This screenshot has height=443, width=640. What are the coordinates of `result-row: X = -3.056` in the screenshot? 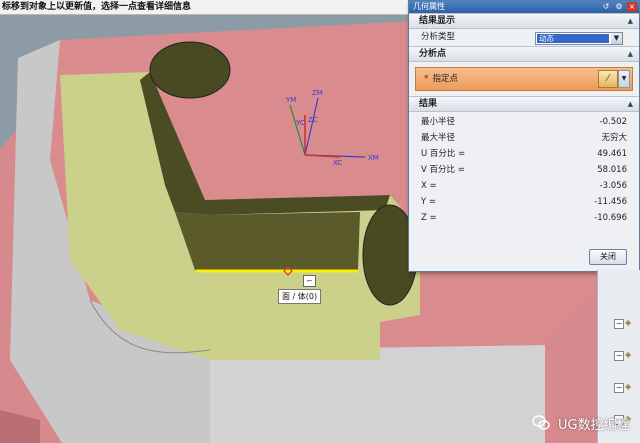 It's located at (524, 186).